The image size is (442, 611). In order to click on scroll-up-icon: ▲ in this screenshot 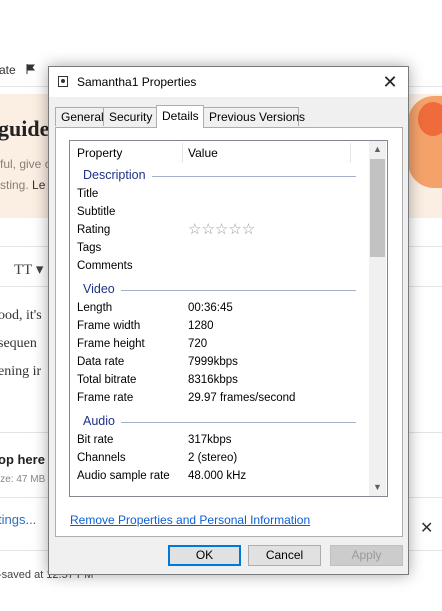, I will do `click(377, 149)`.